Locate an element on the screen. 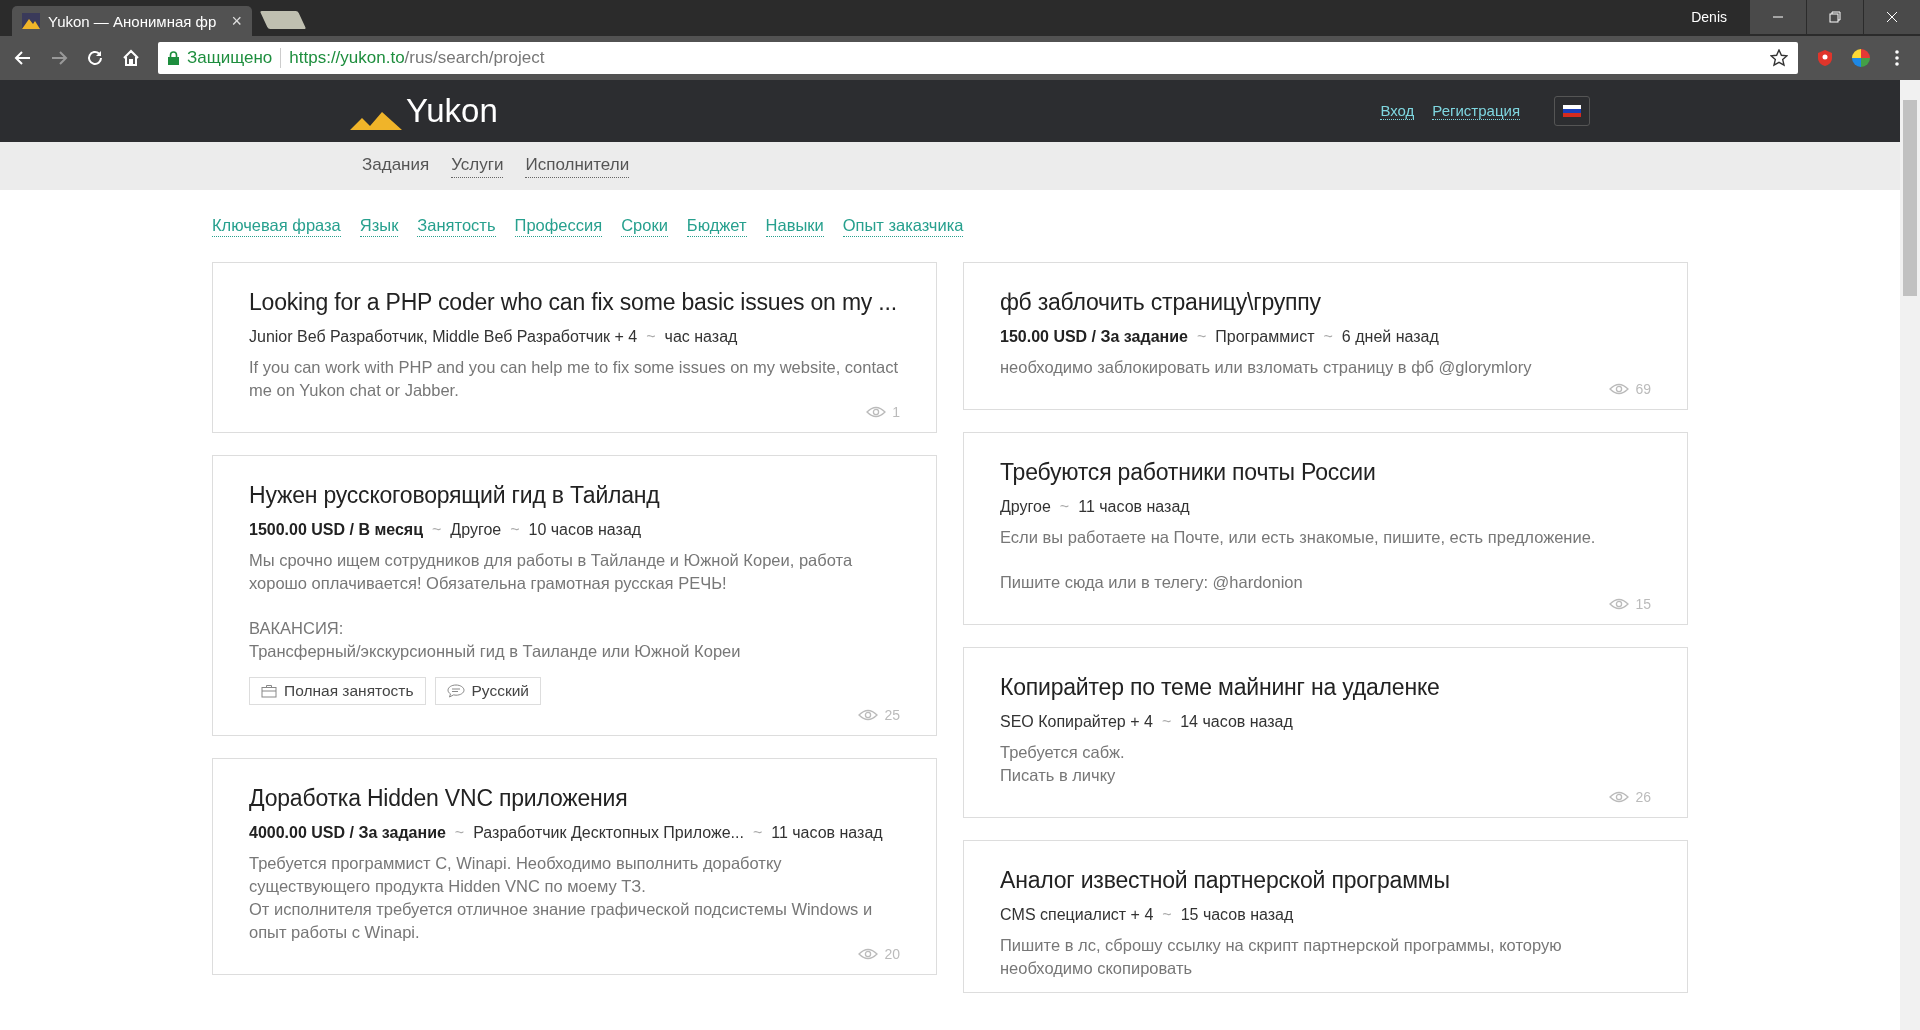 The image size is (1920, 1030). project-description: Если вы работаете на Почте, или есть знакомые, пишите, есть предложение. is located at coordinates (1298, 537).